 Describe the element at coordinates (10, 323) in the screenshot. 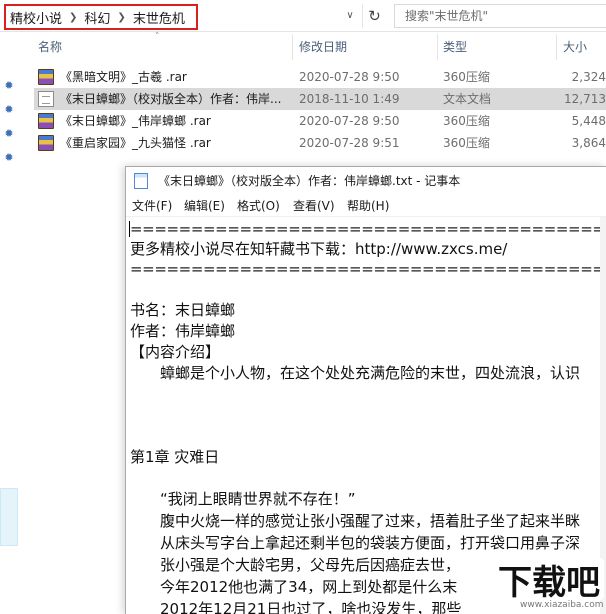

I see `navigation-pane: ✹ ✹ ✹ ✹` at that location.